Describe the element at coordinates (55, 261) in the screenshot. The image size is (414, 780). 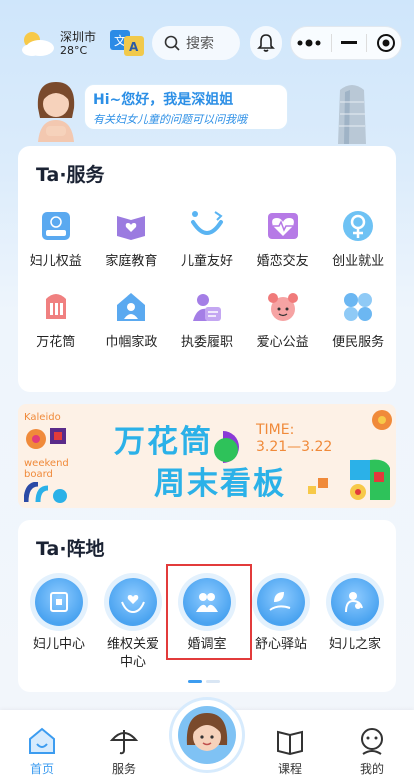
I see `service-label: 妇儿权益` at that location.